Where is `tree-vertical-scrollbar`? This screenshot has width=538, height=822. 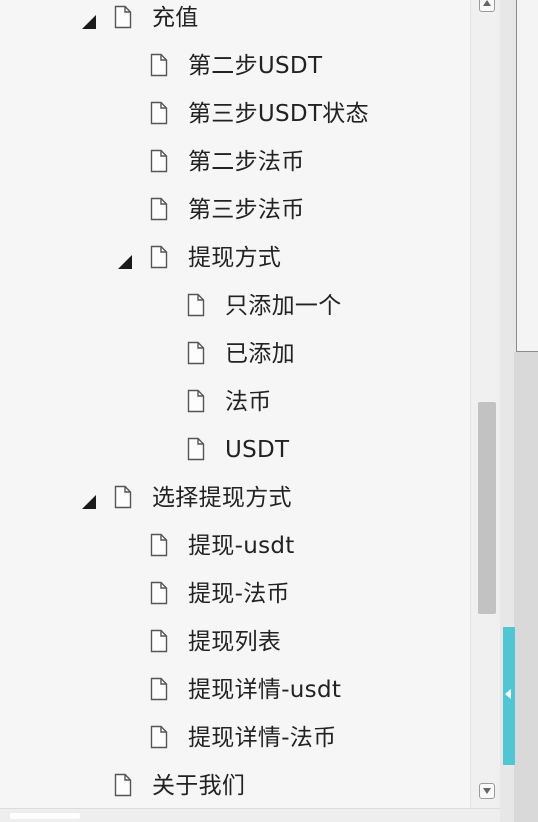
tree-vertical-scrollbar is located at coordinates (485, 404).